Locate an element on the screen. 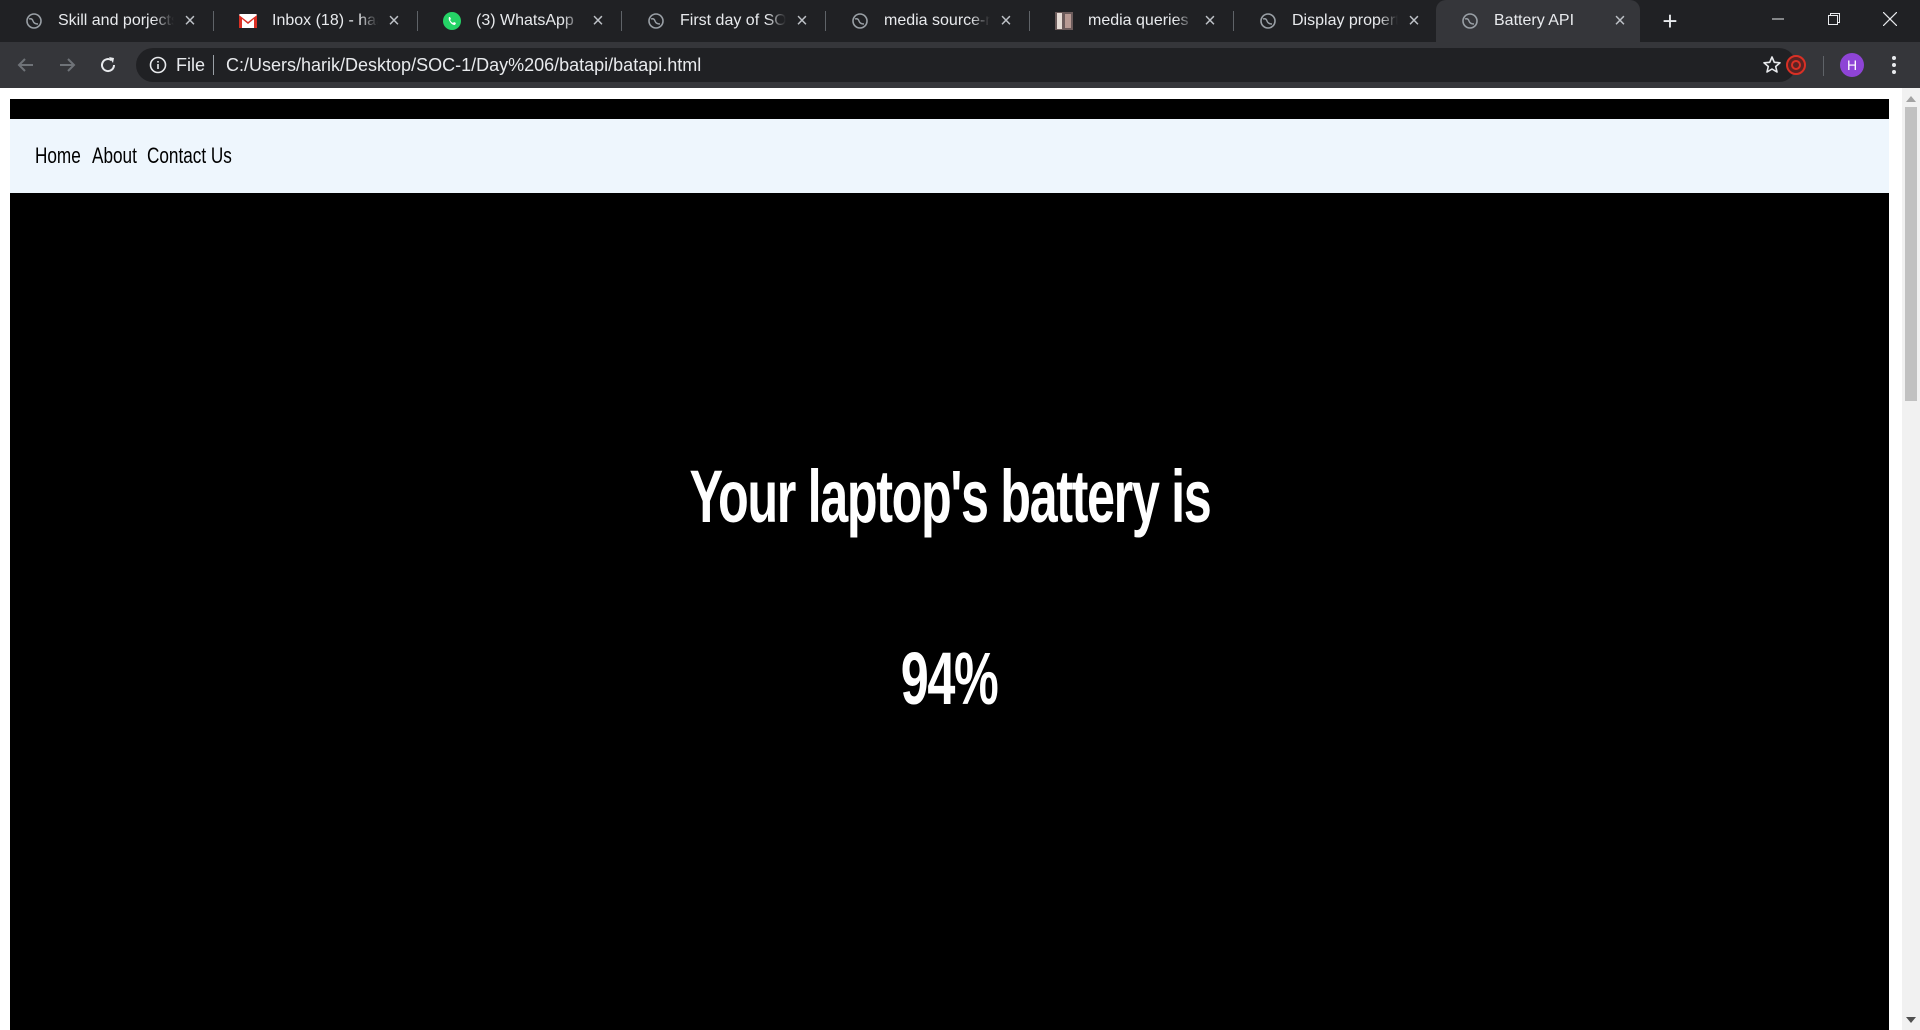 The image size is (1920, 1030). tab-media-queries: media queries × is located at coordinates (1130, 21).